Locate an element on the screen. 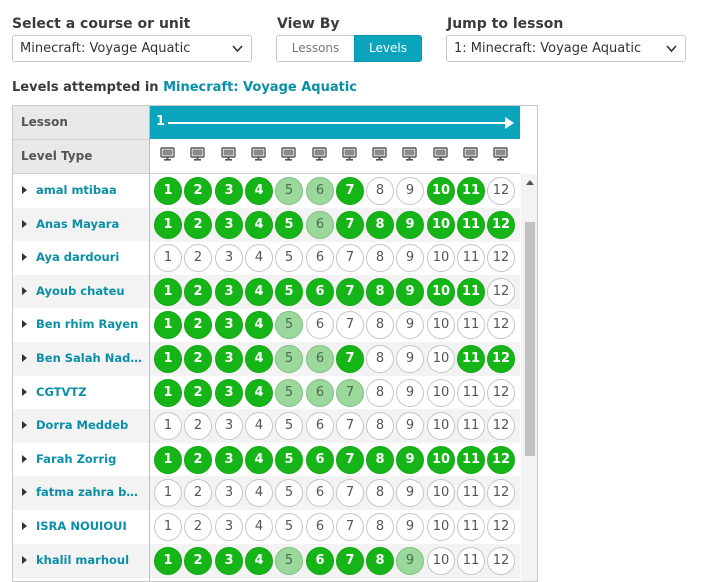 The width and height of the screenshot is (702, 582). course-select: Minecraft: Voyage Aquatic is located at coordinates (132, 48).